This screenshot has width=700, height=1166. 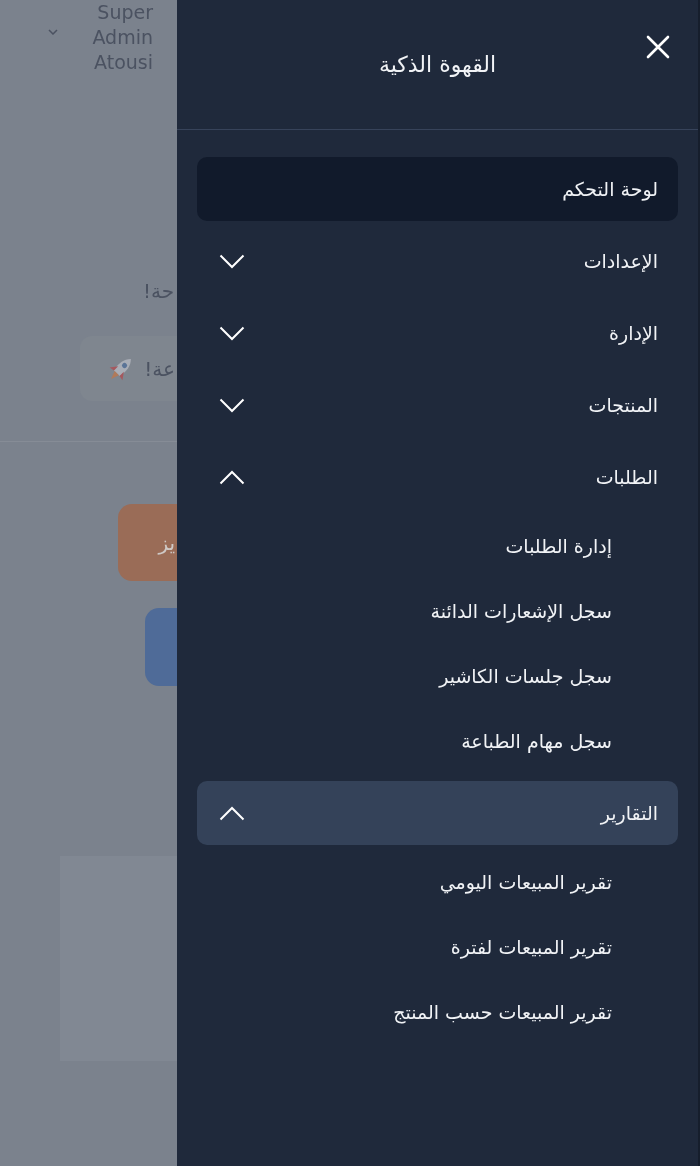 What do you see at coordinates (437, 545) in the screenshot?
I see `submenu-item: إدارة الطلبات` at bounding box center [437, 545].